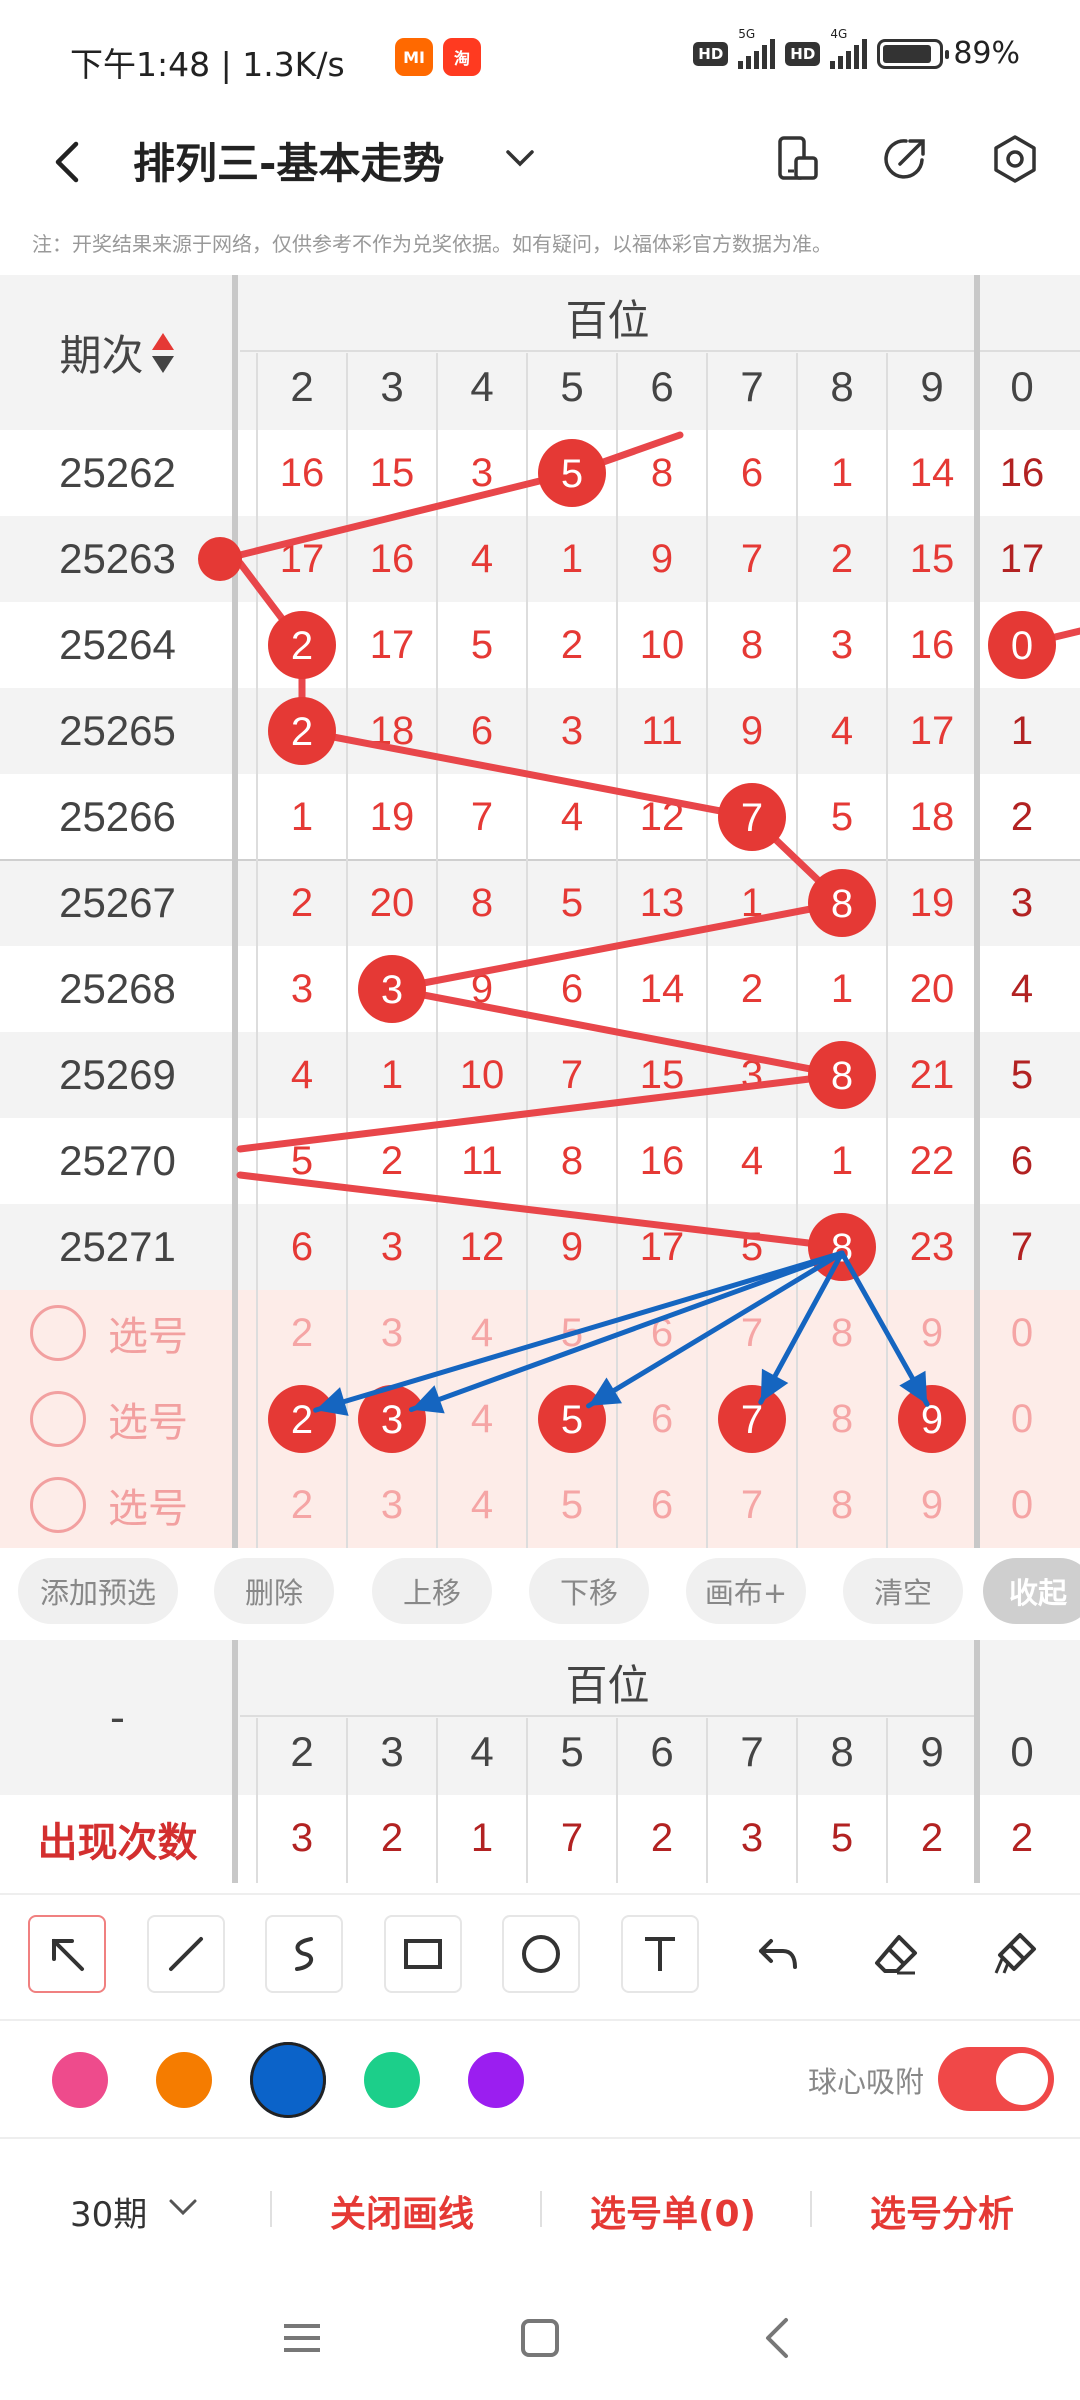 This screenshot has height=2400, width=1080. I want to click on settings-icon, so click(1015, 159).